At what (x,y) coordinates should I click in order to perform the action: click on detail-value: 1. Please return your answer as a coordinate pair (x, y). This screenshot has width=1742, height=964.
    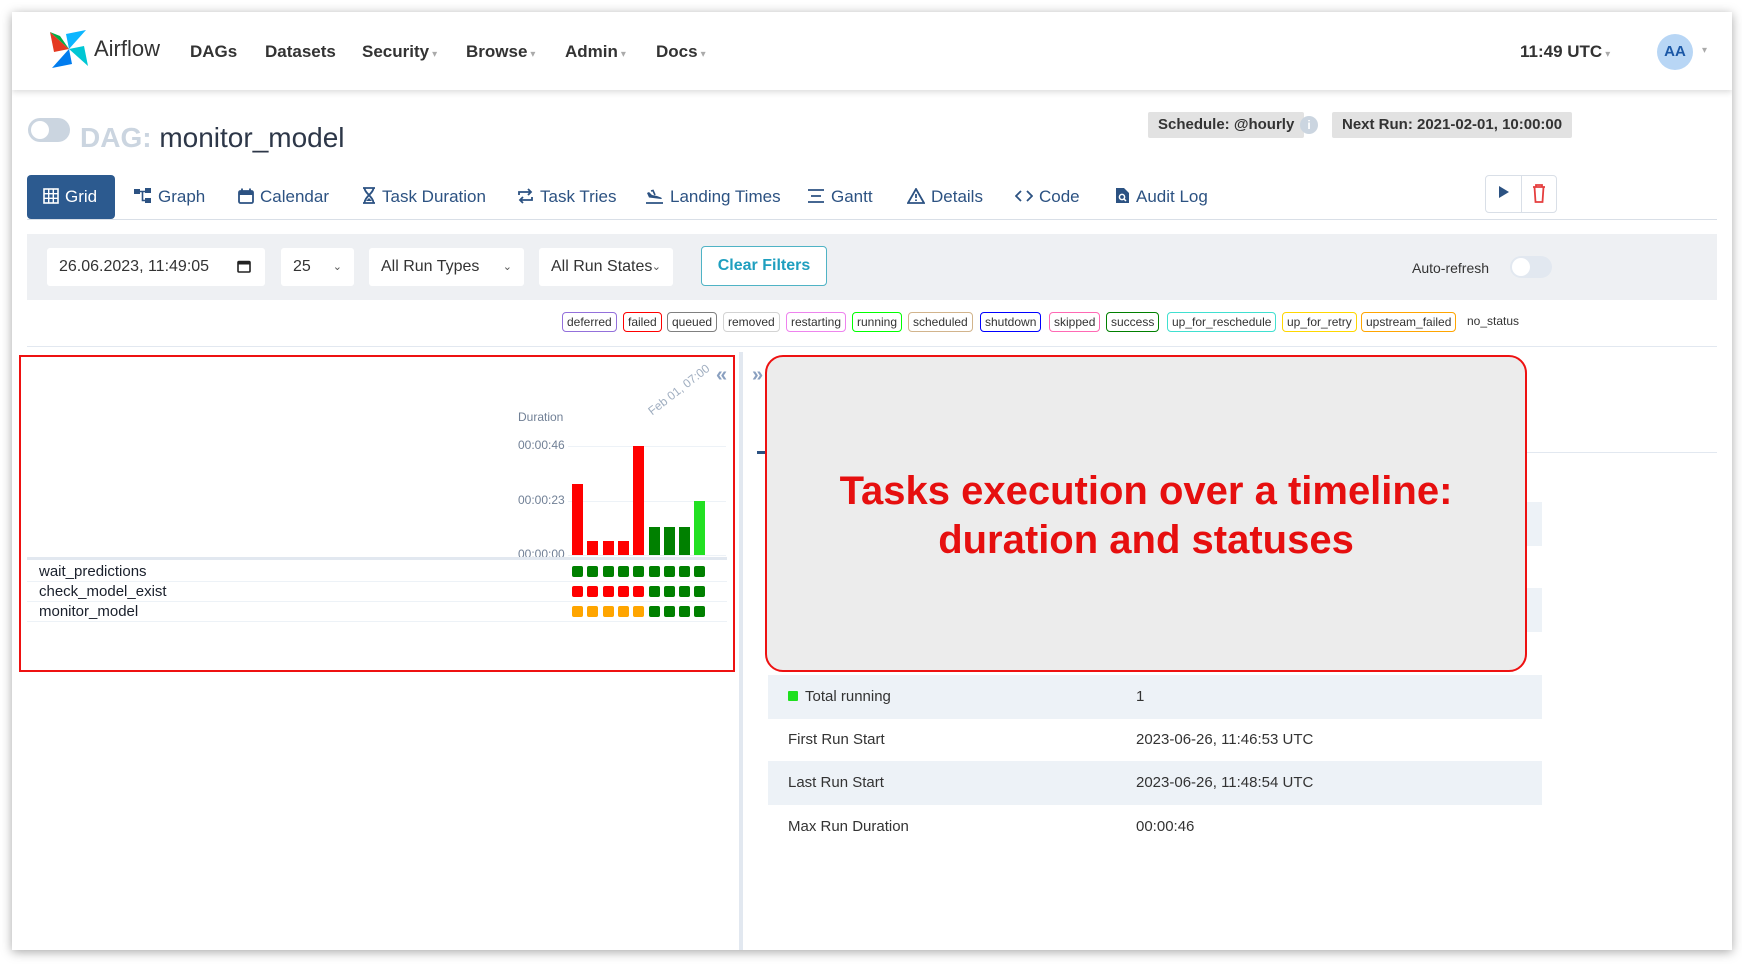
    Looking at the image, I should click on (1140, 696).